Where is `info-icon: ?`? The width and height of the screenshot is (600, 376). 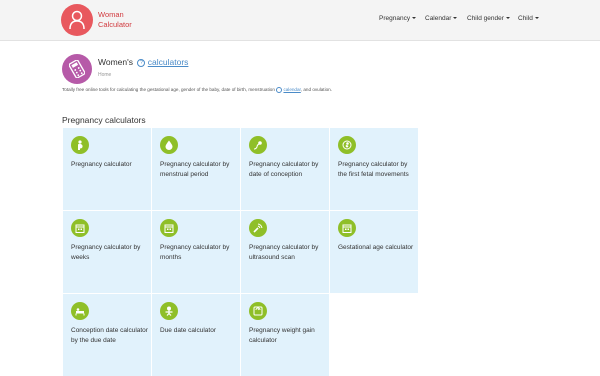
info-icon: ? is located at coordinates (141, 62).